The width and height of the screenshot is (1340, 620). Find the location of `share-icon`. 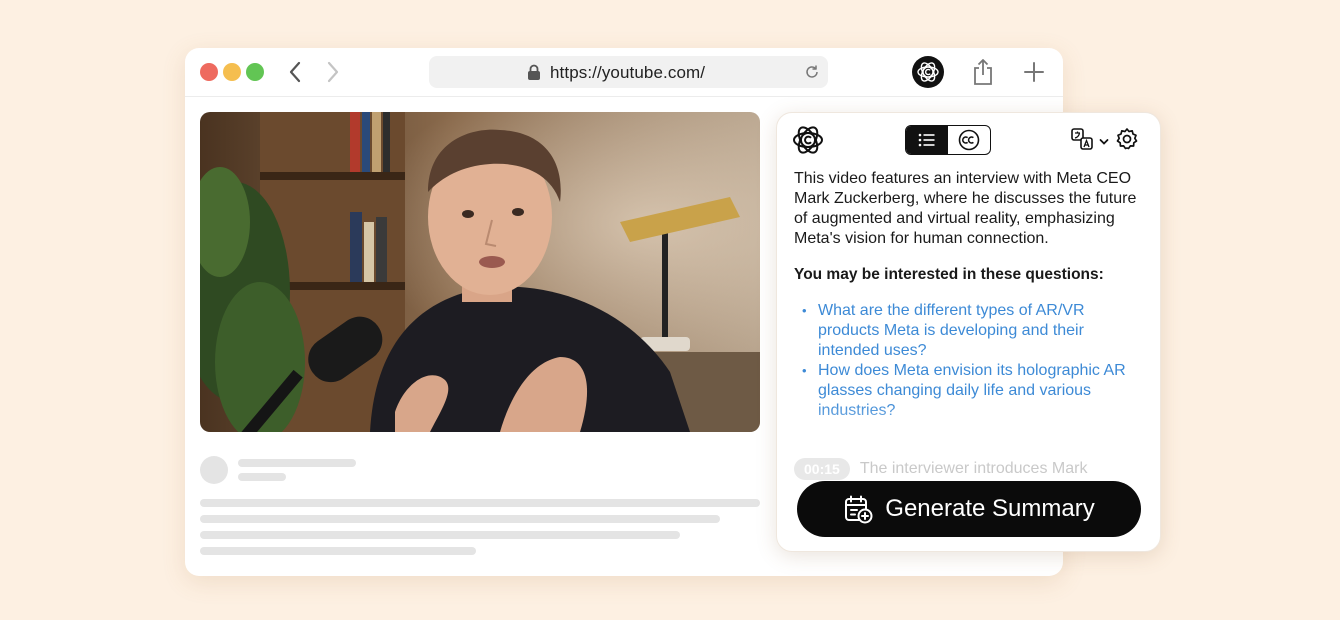

share-icon is located at coordinates (983, 72).